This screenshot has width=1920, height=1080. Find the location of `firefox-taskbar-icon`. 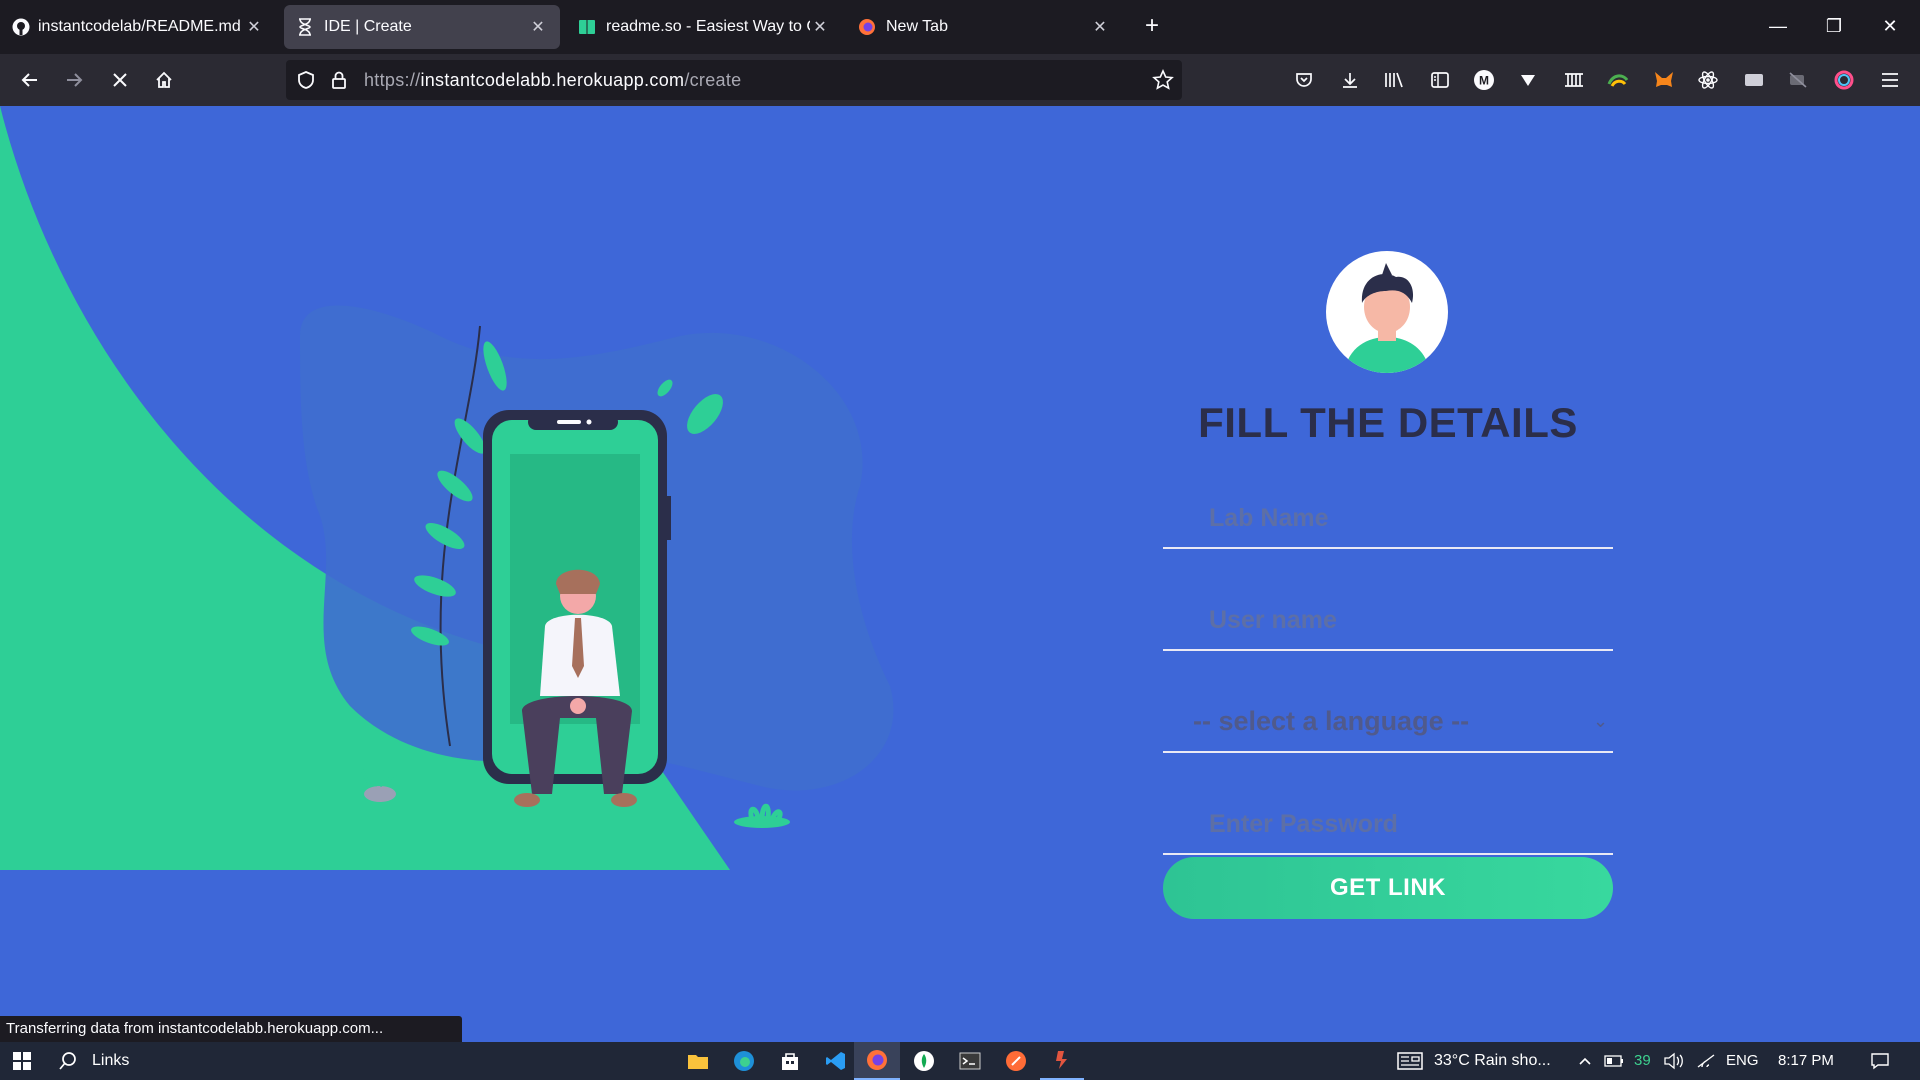

firefox-taskbar-icon is located at coordinates (877, 1061).